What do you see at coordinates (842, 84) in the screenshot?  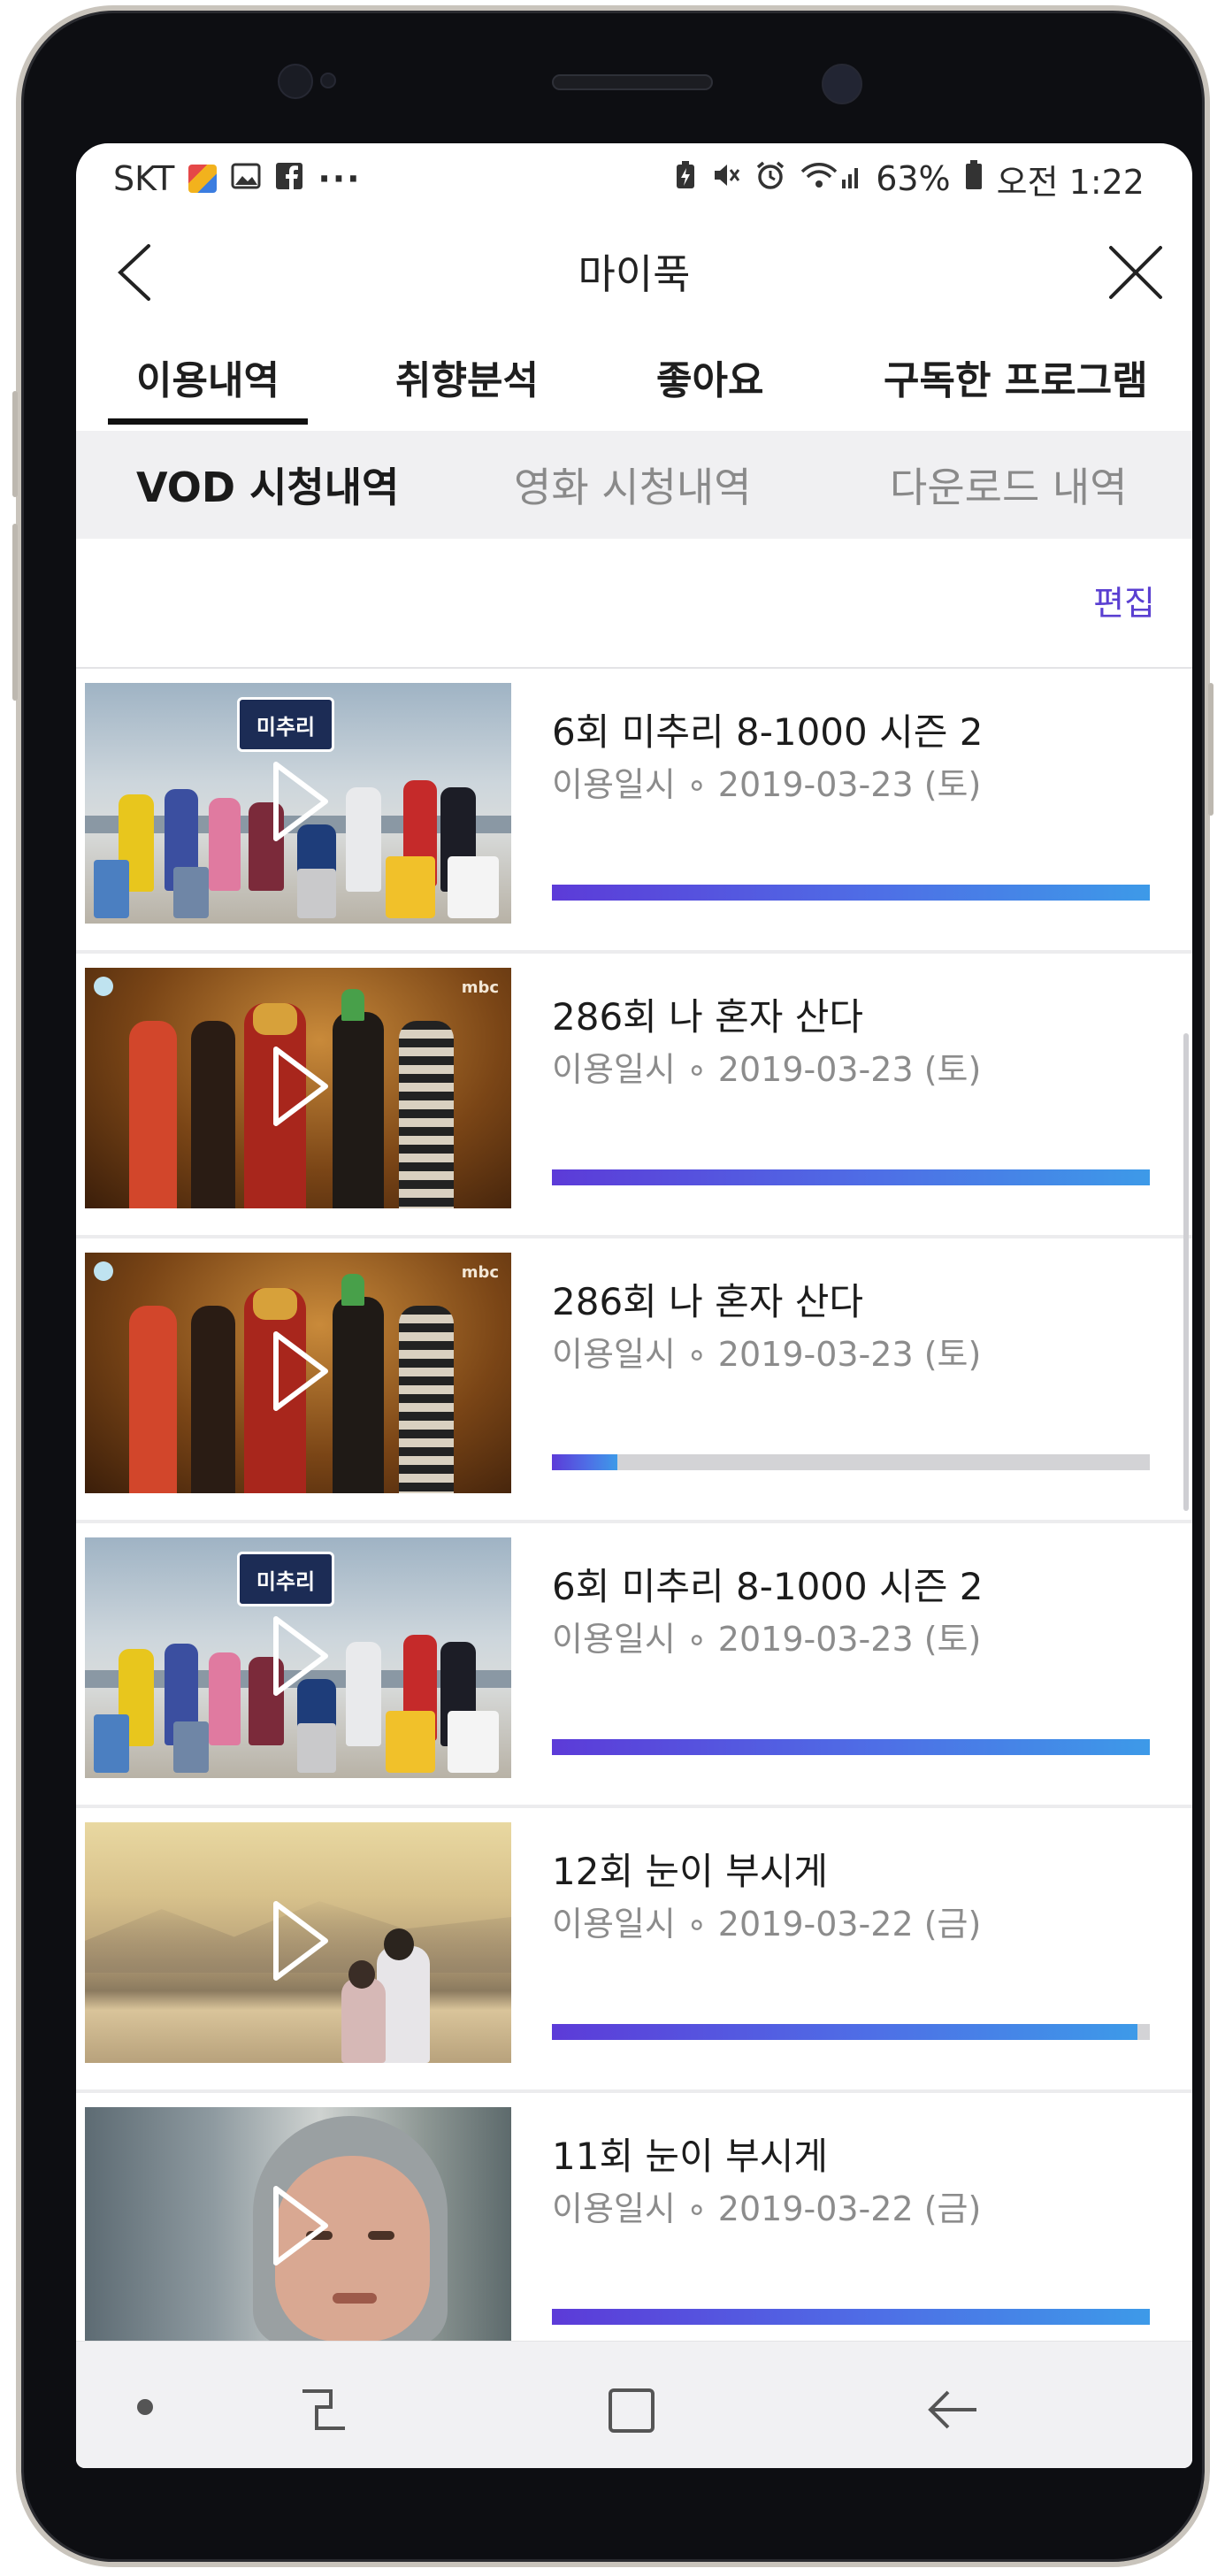 I see `front-camera` at bounding box center [842, 84].